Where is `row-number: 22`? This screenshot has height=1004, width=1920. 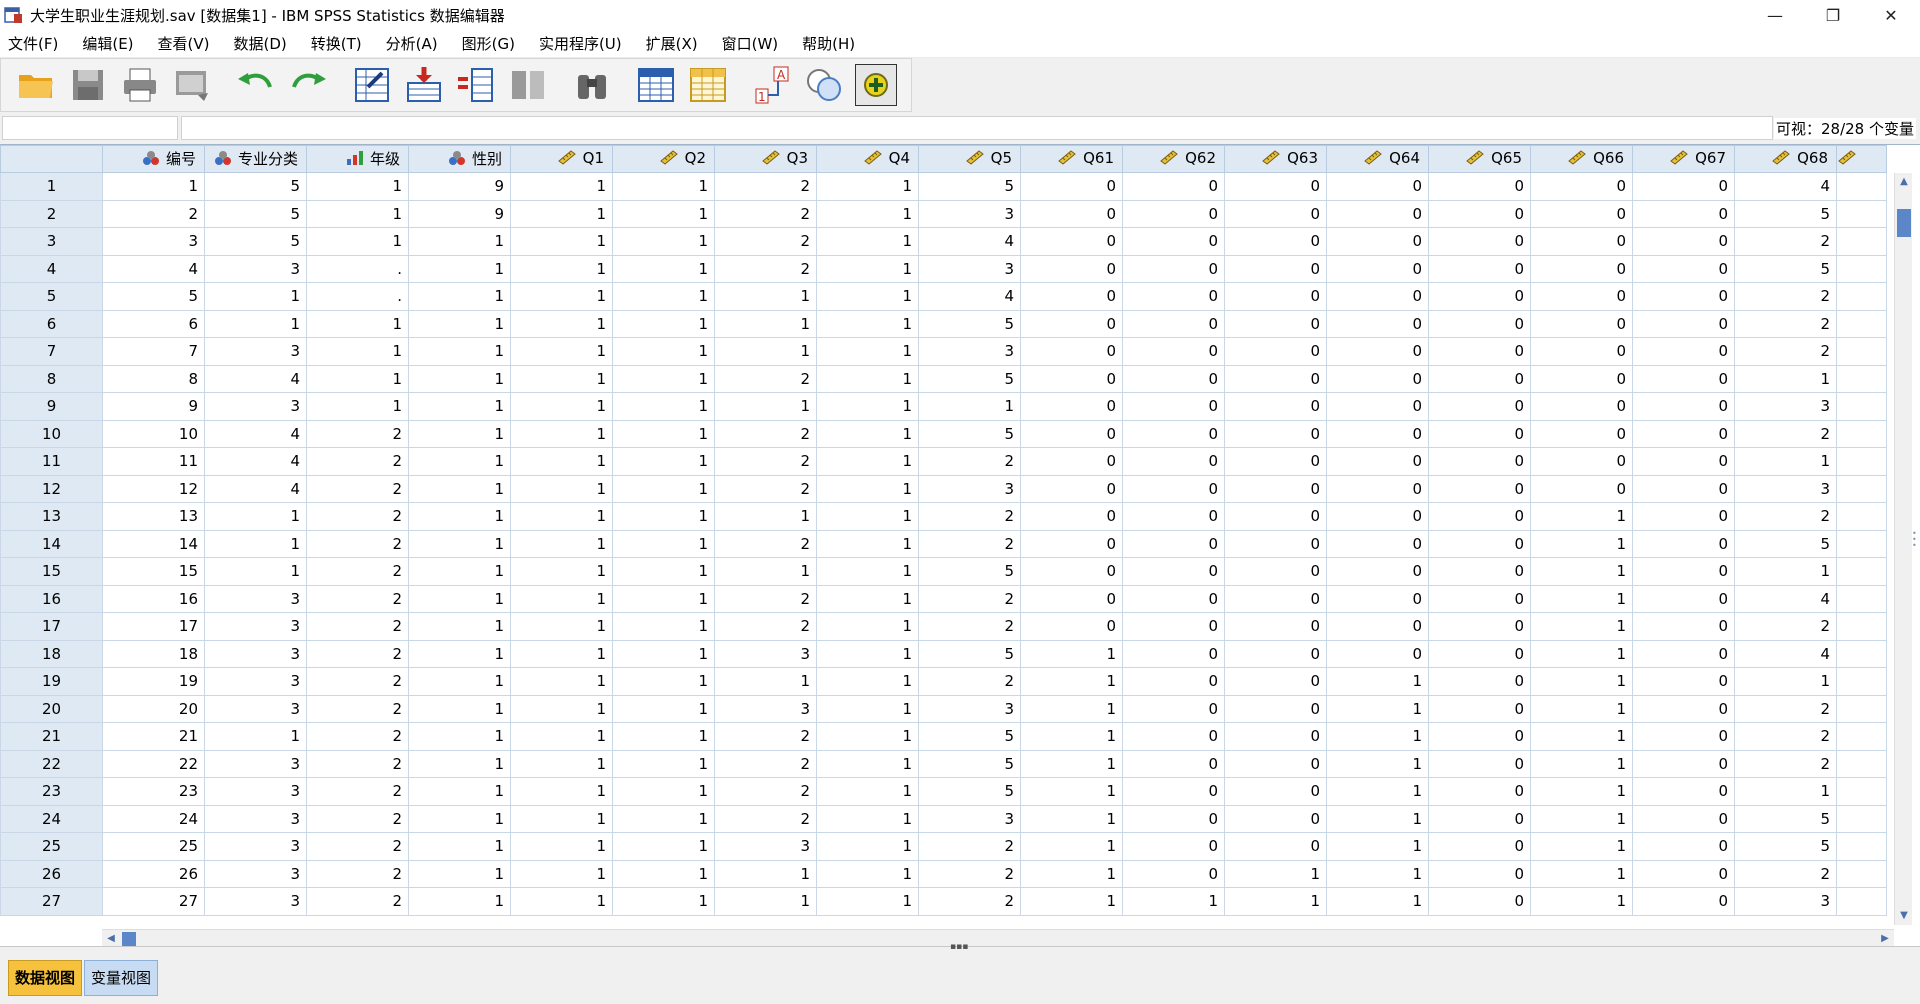 row-number: 22 is located at coordinates (51, 763).